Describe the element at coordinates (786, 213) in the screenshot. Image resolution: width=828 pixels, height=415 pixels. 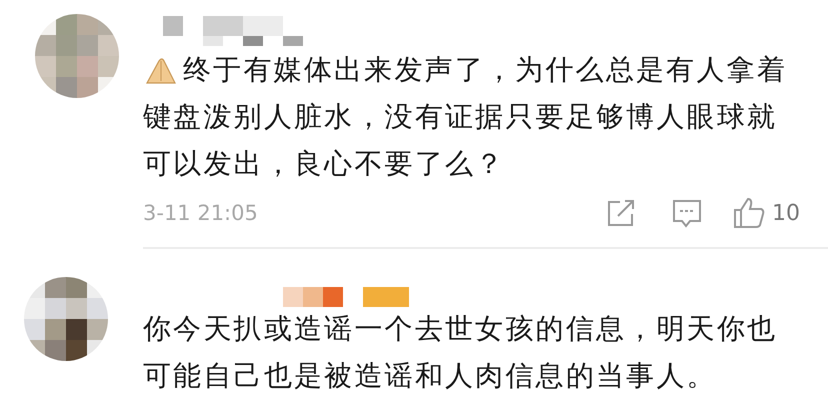
I see `like-count: 10` at that location.